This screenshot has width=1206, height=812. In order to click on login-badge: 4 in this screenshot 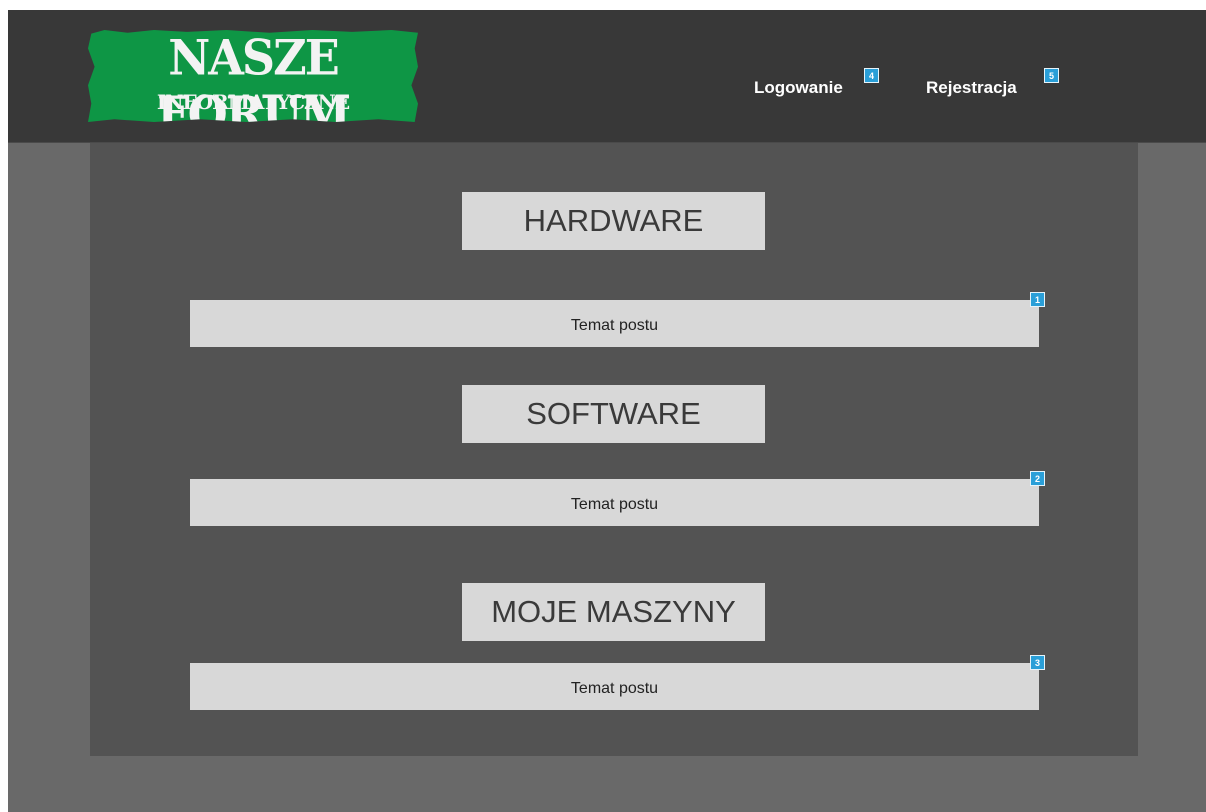, I will do `click(871, 75)`.